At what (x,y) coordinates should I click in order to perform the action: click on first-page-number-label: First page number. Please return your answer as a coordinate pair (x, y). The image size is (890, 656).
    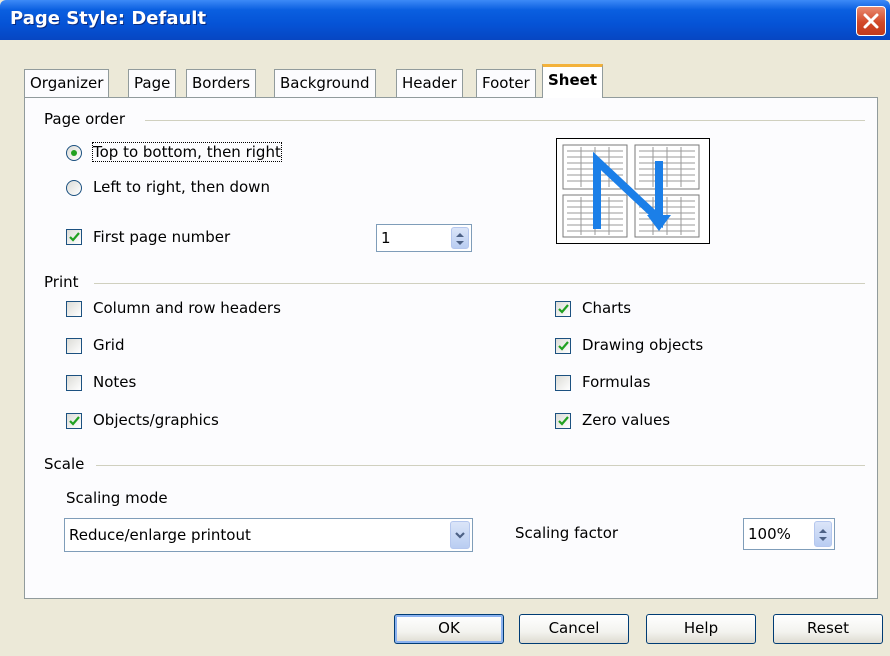
    Looking at the image, I should click on (161, 237).